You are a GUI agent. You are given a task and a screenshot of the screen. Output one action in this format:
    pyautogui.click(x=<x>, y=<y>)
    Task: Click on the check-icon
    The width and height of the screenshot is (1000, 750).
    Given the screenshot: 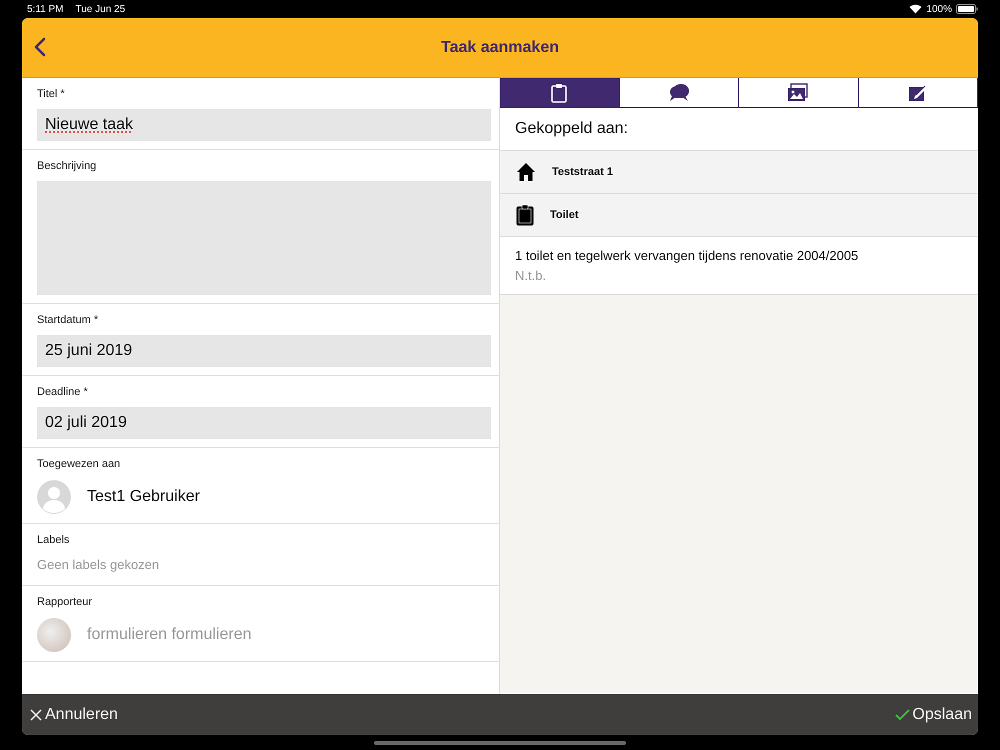 What is the action you would take?
    pyautogui.click(x=902, y=714)
    